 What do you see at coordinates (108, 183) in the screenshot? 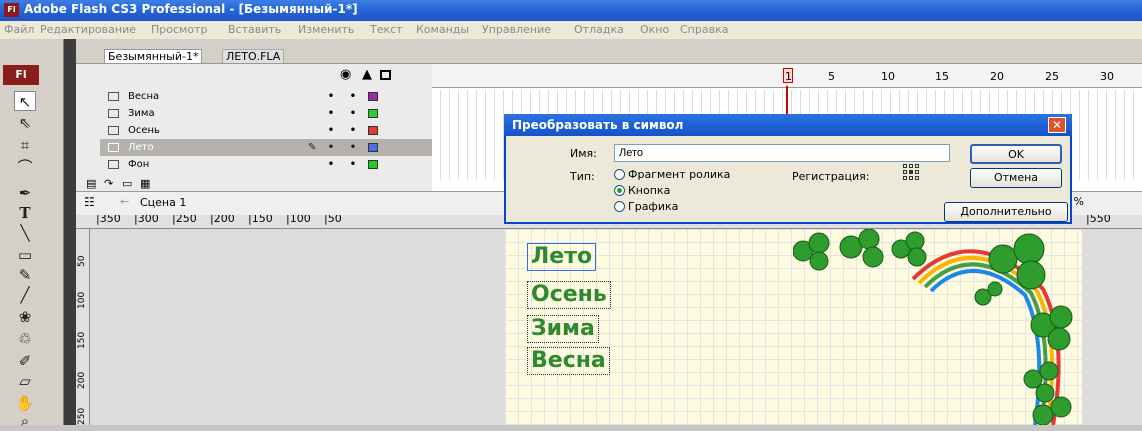
I see `motion-guide-icon: ↷` at bounding box center [108, 183].